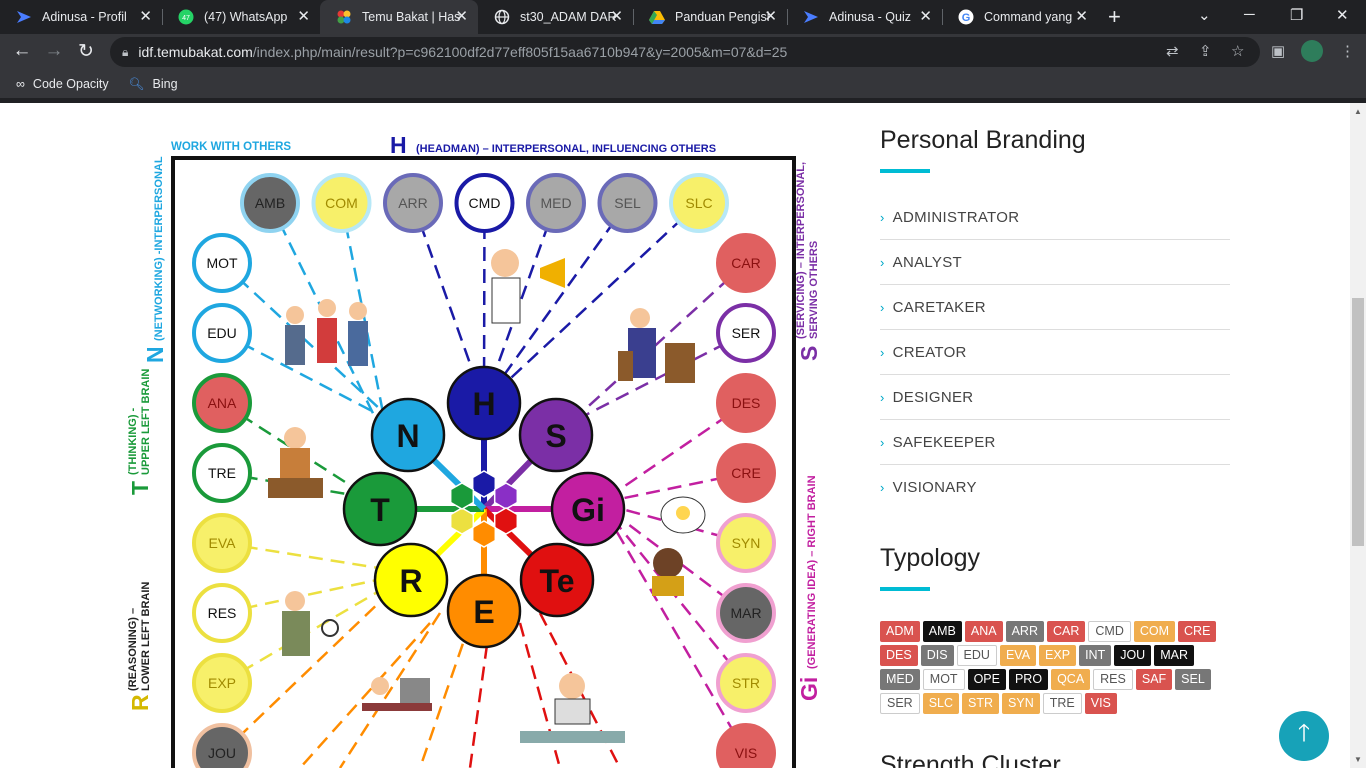  Describe the element at coordinates (1055, 442) in the screenshot. I see `branding-item-safekeeper: › SAFEKEEPER` at that location.